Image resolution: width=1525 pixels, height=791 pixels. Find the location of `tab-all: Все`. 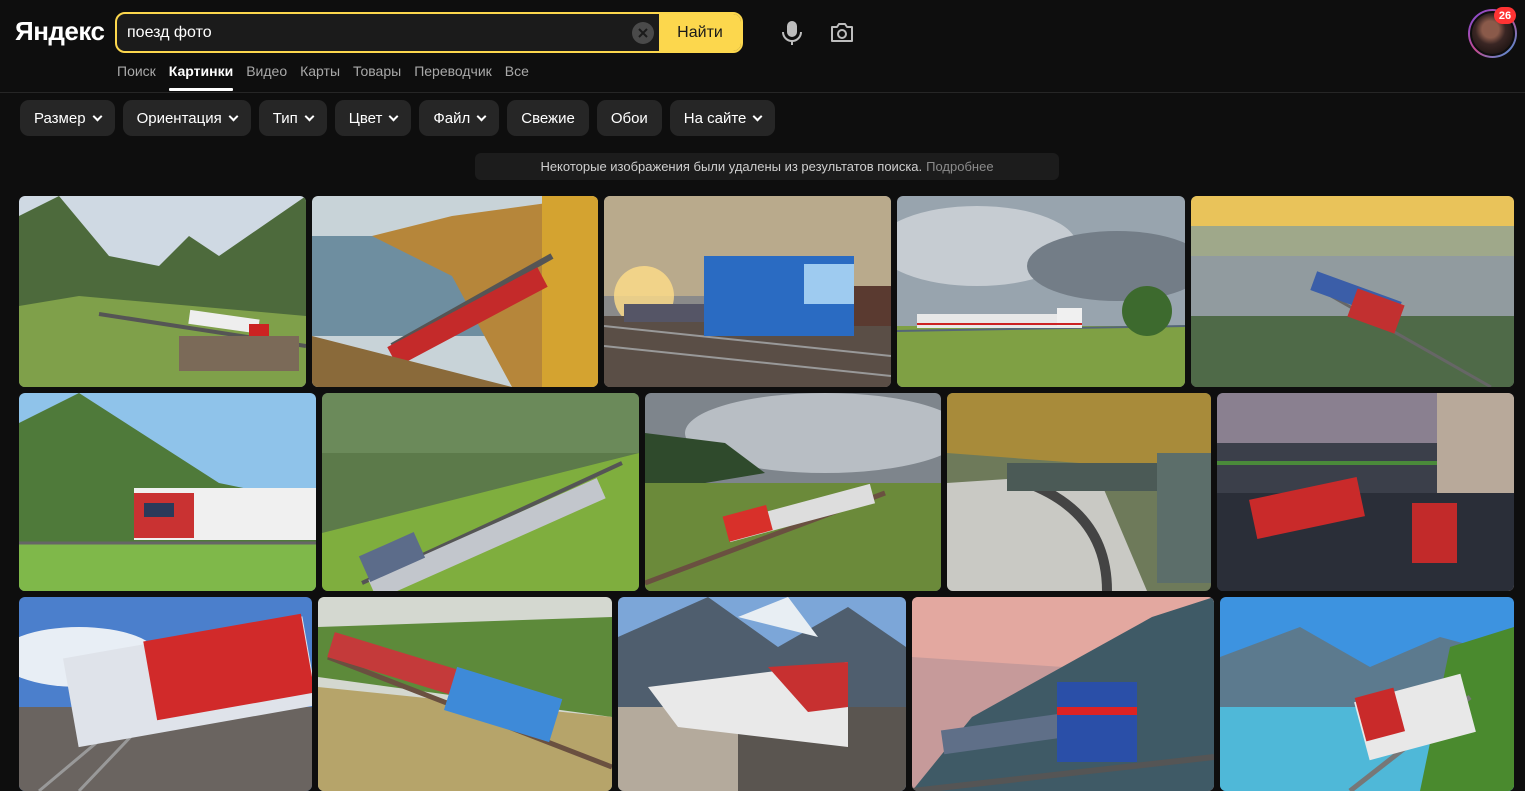

tab-all: Все is located at coordinates (517, 77).